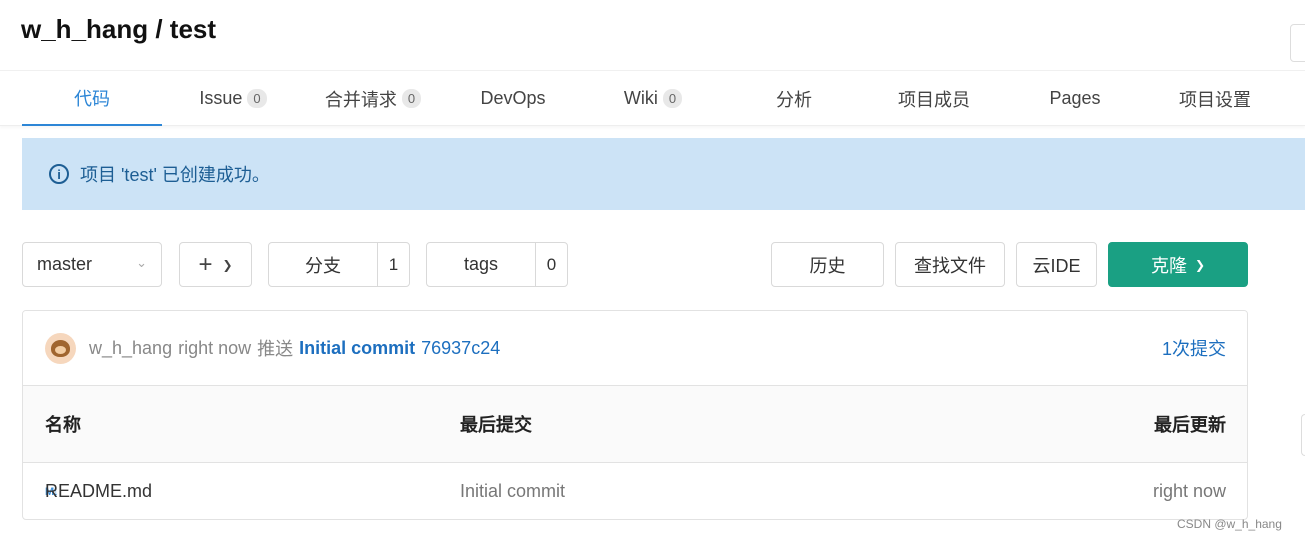 The image size is (1305, 542). What do you see at coordinates (393, 264) in the screenshot?
I see `branches-count: 1` at bounding box center [393, 264].